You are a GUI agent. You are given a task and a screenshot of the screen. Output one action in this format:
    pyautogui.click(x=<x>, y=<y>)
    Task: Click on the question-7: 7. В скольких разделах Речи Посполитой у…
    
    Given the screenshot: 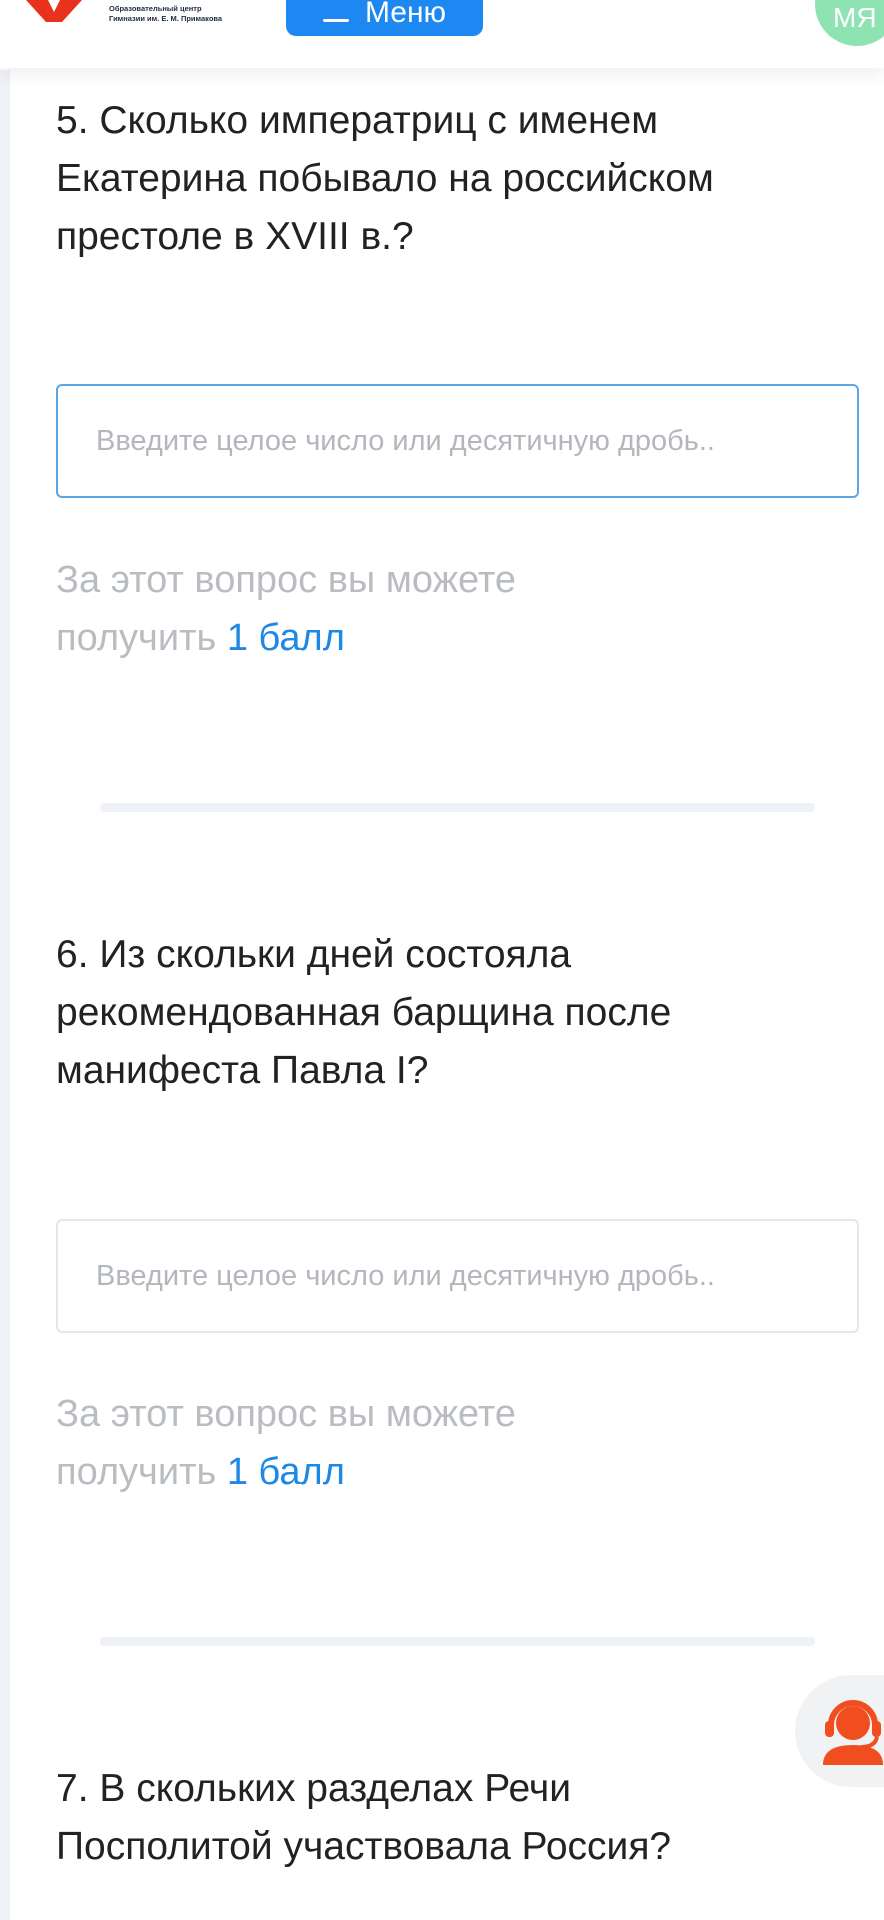 What is the action you would take?
    pyautogui.click(x=426, y=1818)
    